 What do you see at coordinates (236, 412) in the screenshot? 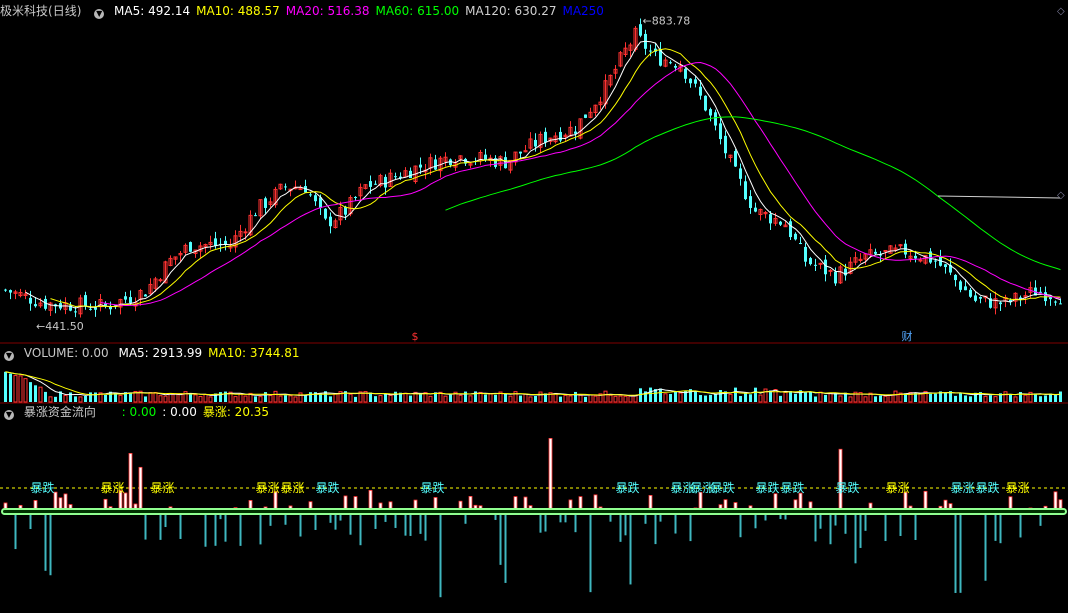
I see `indicator-label-2: 暴涨: 20.35` at bounding box center [236, 412].